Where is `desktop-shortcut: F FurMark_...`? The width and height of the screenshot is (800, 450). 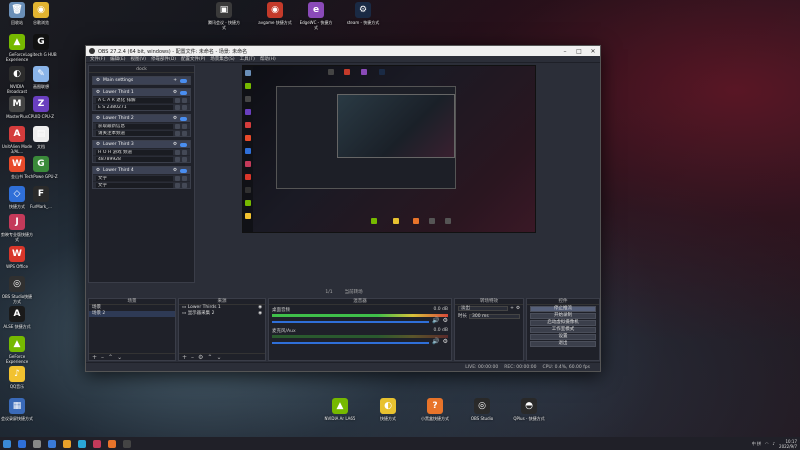 desktop-shortcut: F FurMark_... is located at coordinates (41, 197).